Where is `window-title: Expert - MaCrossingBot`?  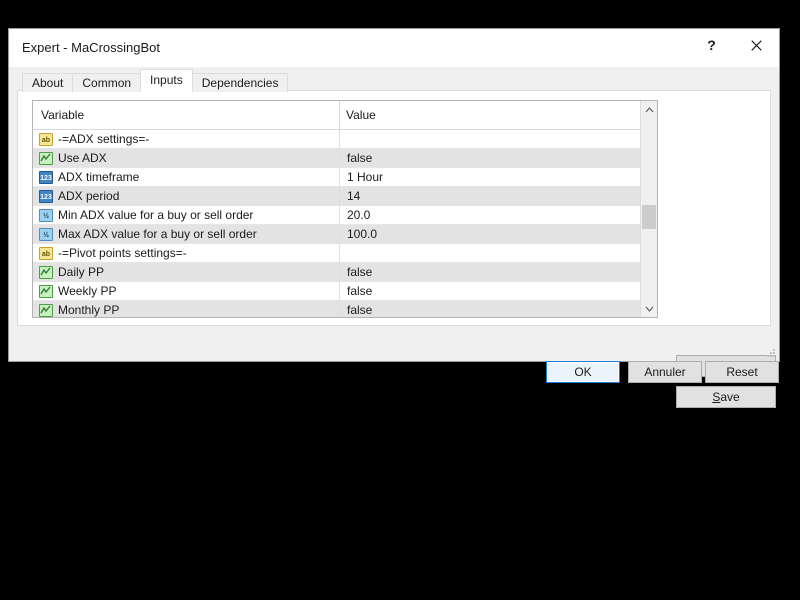
window-title: Expert - MaCrossingBot is located at coordinates (91, 47).